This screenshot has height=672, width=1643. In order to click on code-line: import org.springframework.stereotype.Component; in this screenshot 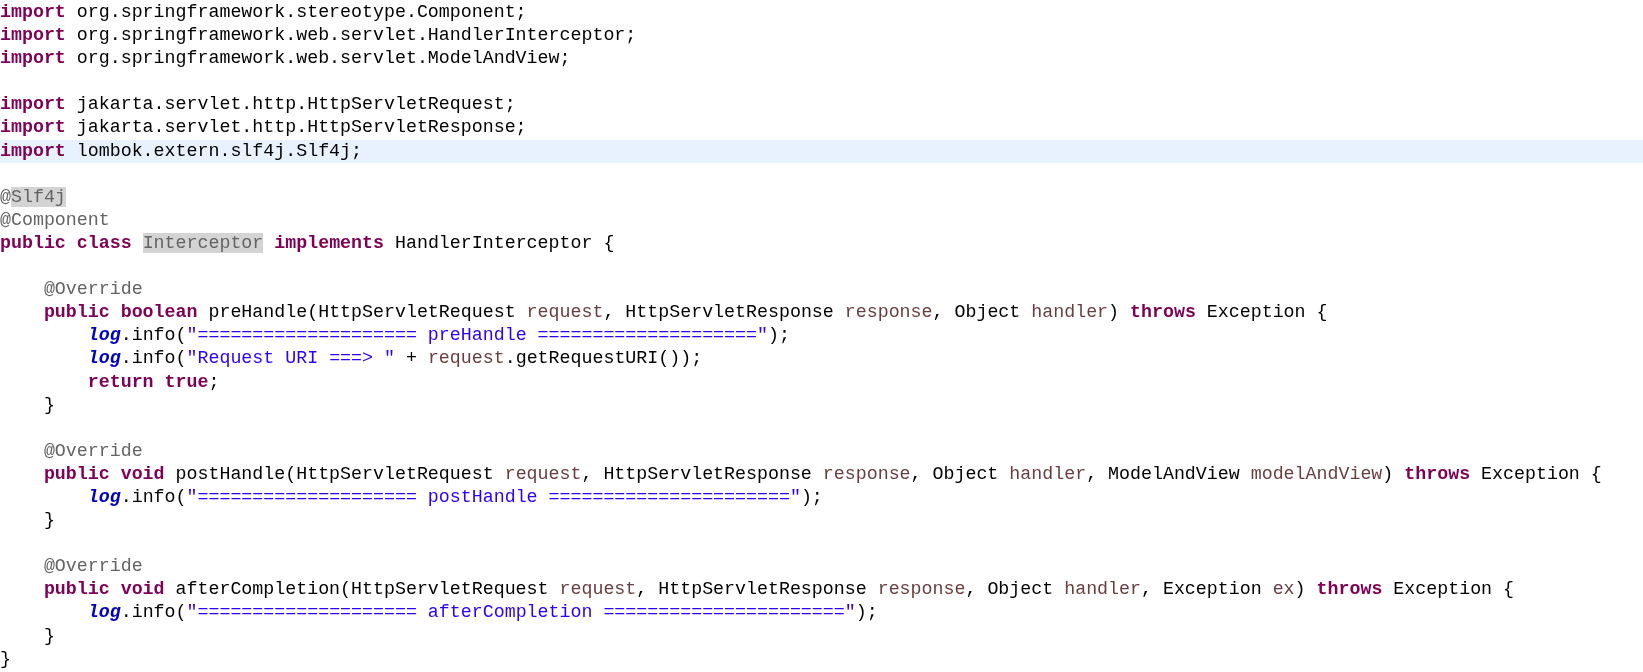, I will do `click(263, 12)`.